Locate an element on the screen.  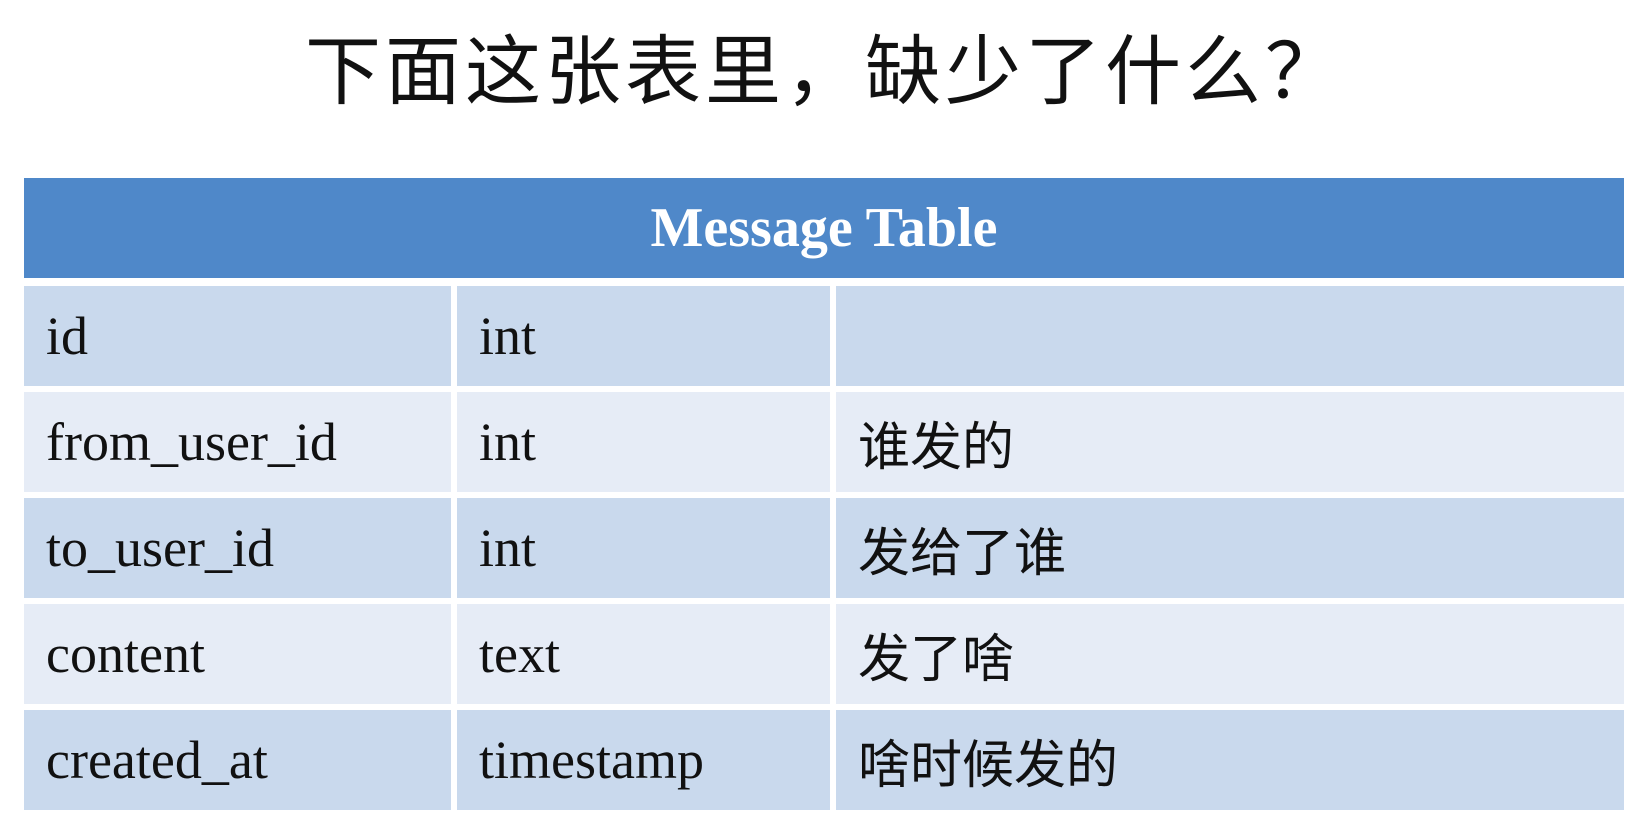
table-title: Message Table is located at coordinates (824, 228).